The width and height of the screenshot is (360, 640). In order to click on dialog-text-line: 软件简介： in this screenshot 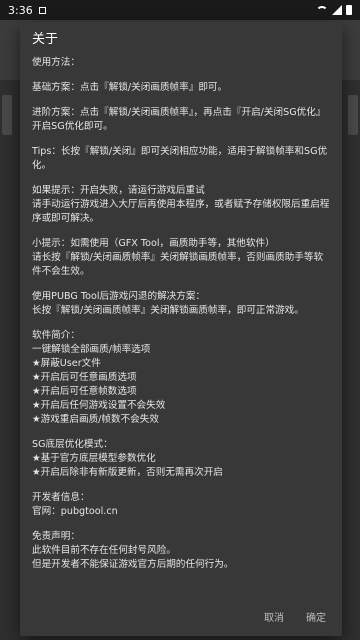, I will do `click(56, 335)`.